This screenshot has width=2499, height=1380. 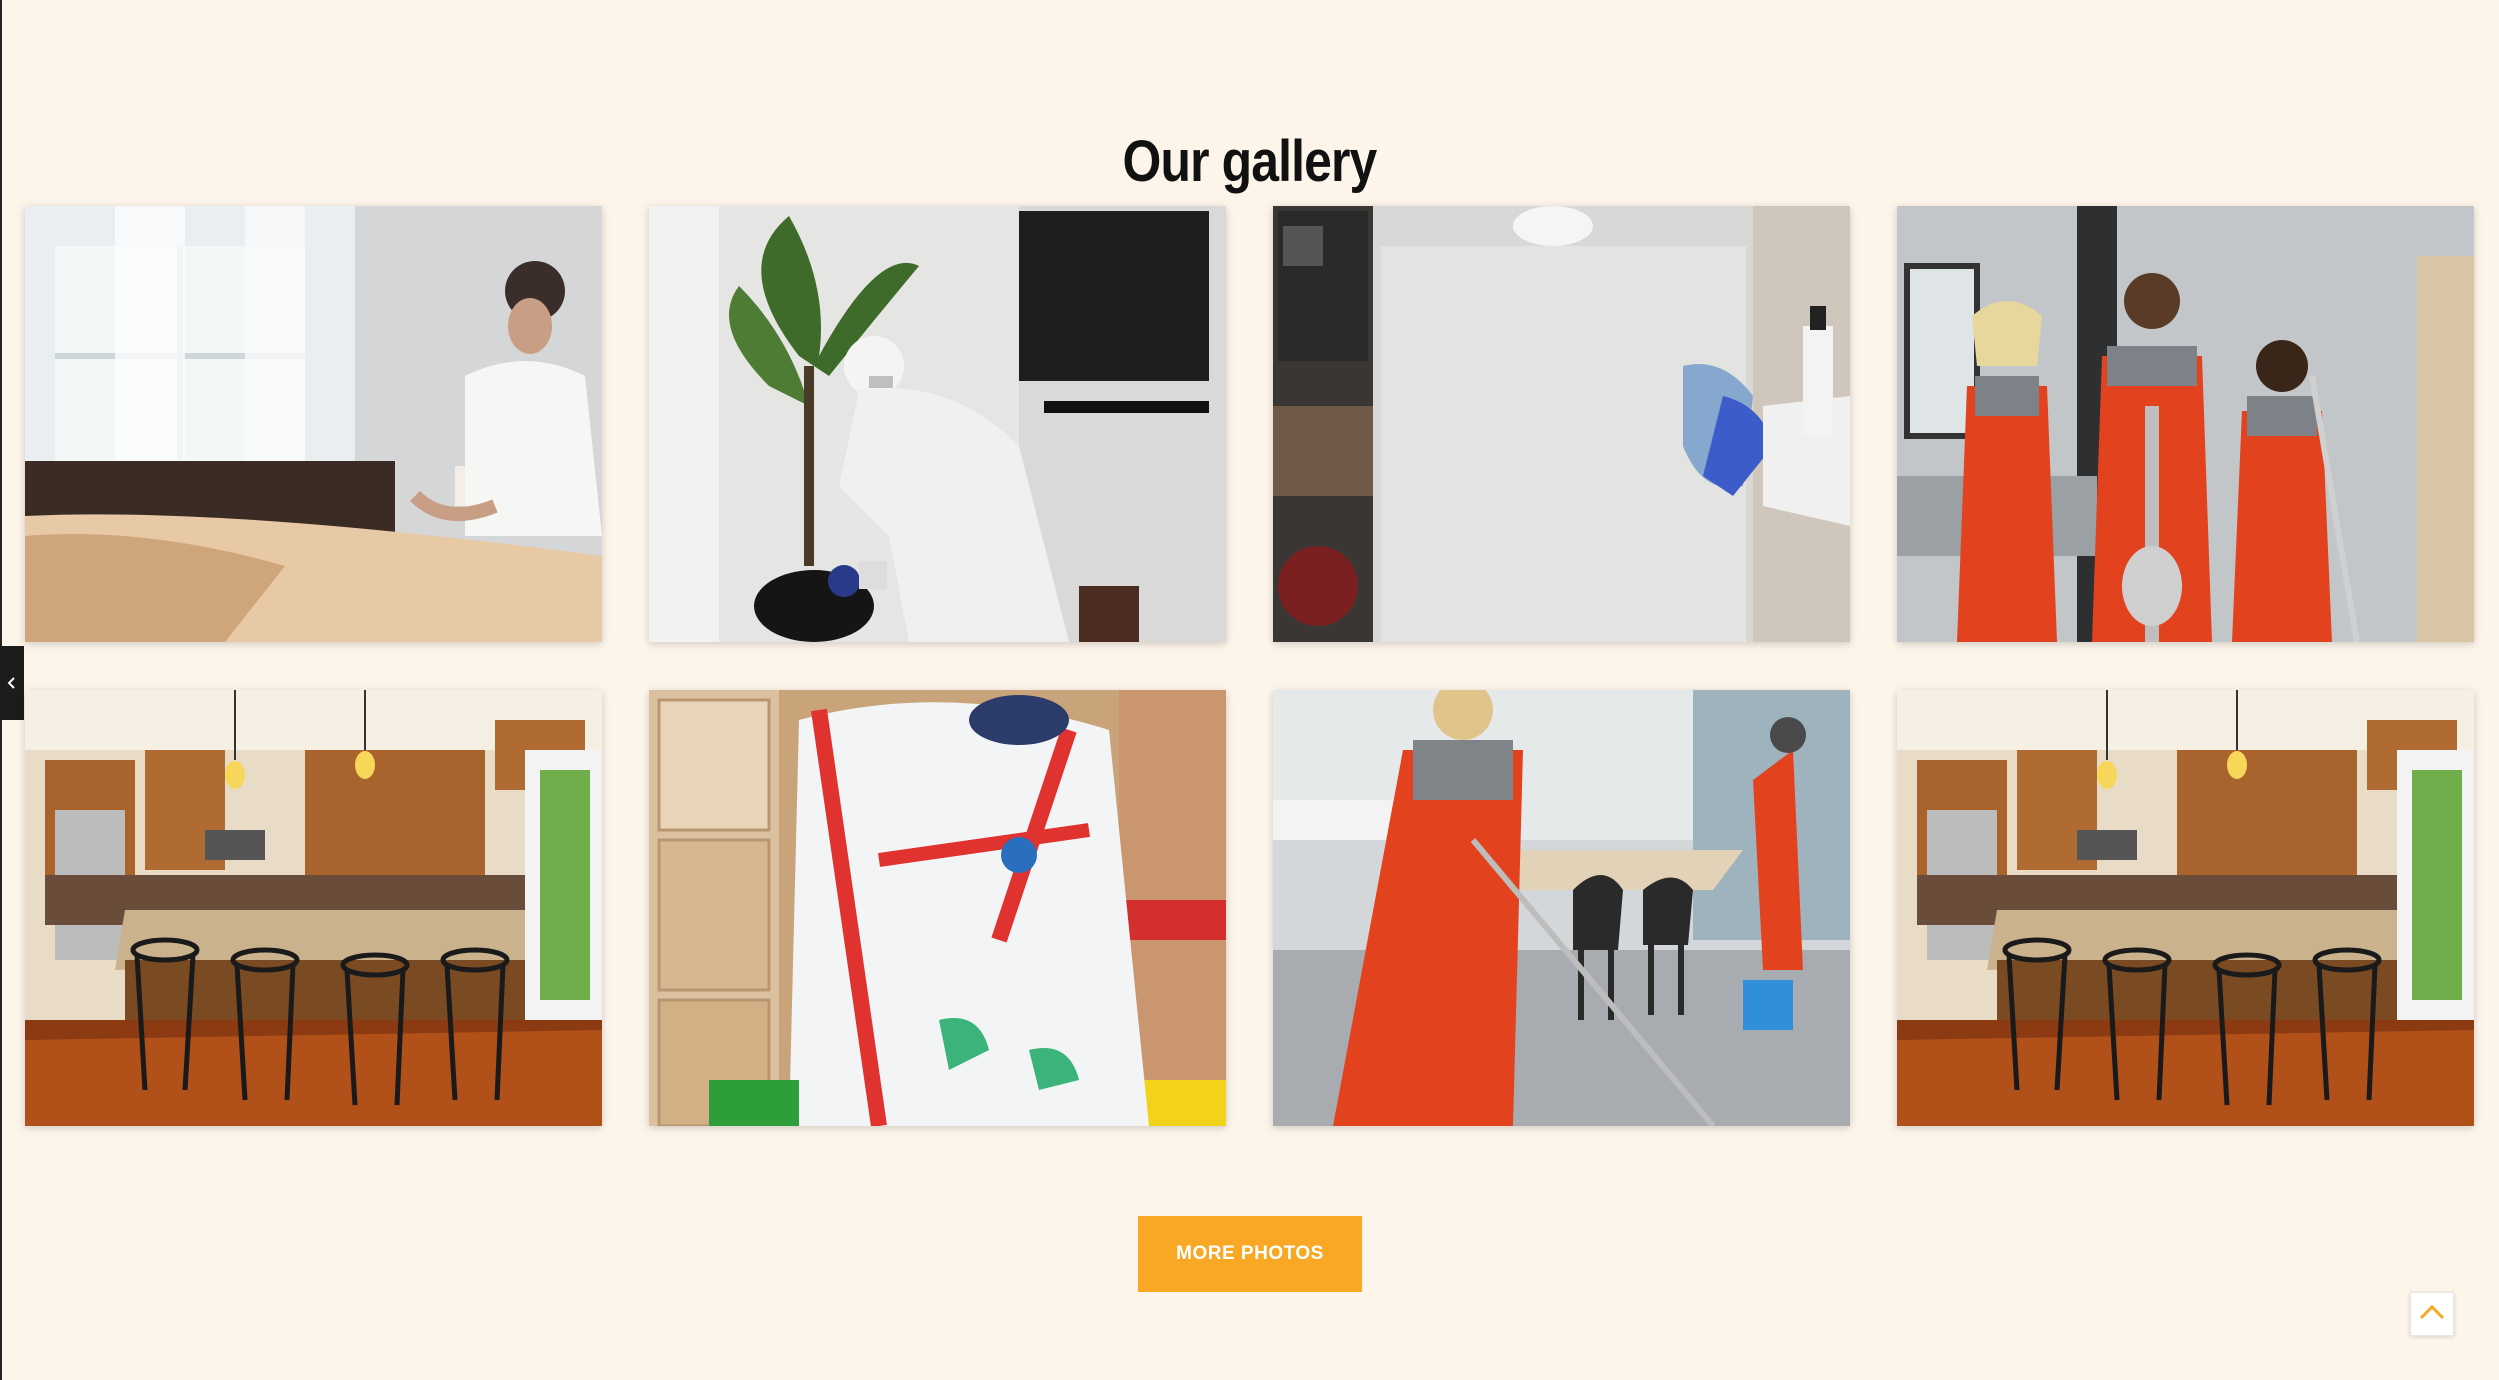 I want to click on gallery-image-fridge, so click(x=1561, y=424).